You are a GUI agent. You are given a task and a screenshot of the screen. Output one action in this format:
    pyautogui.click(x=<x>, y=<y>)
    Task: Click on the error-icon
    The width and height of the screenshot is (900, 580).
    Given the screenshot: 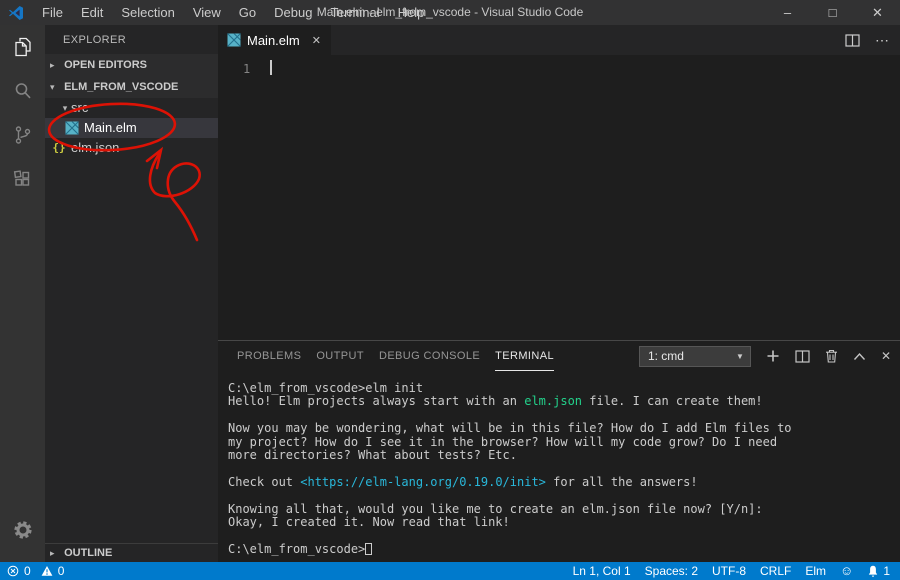 What is the action you would take?
    pyautogui.click(x=13, y=571)
    